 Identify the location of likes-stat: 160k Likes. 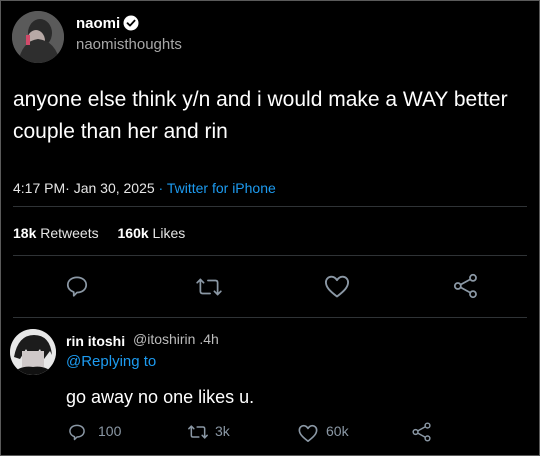
(152, 233).